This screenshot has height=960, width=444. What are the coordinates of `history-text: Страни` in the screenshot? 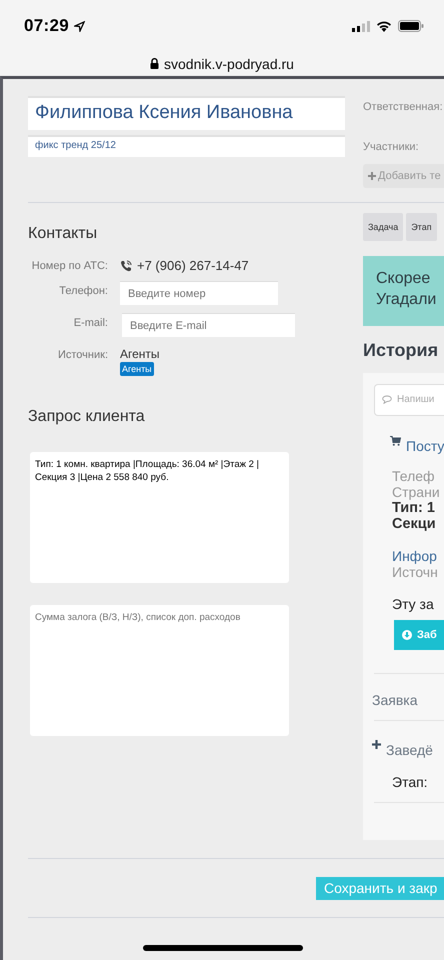 It's located at (416, 492).